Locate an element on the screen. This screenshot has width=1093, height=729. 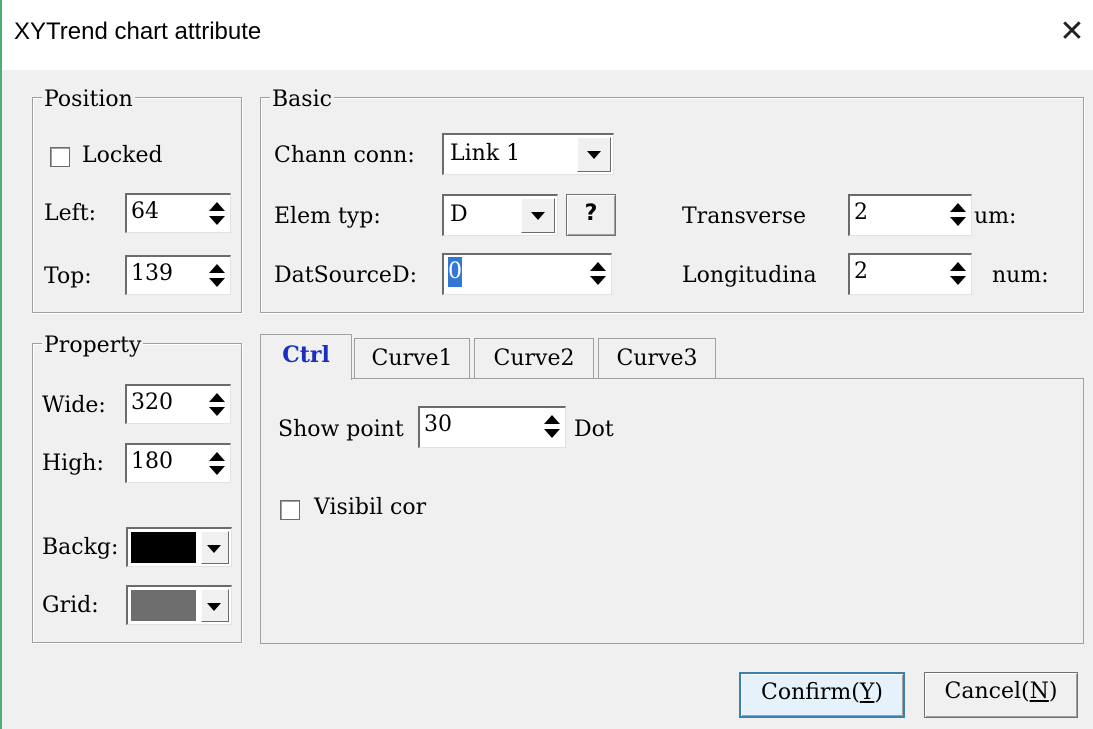
confirm-shortcut-key: Y is located at coordinates (867, 692).